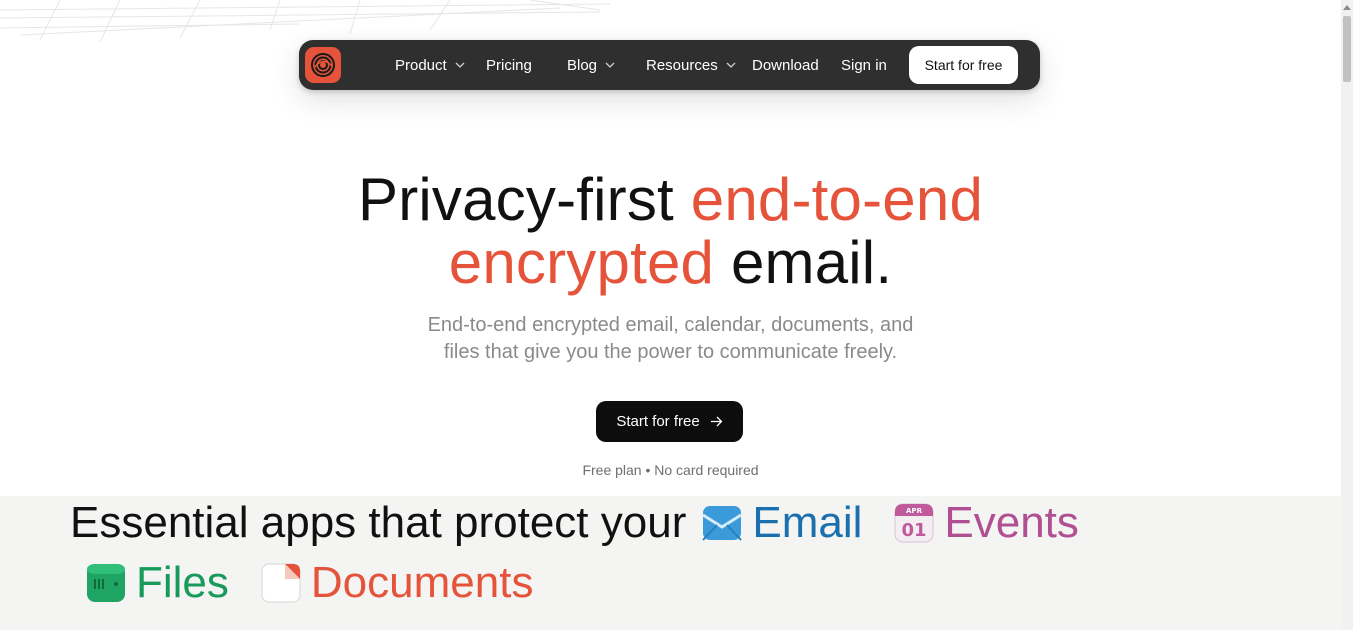 The image size is (1353, 630). Describe the element at coordinates (722, 523) in the screenshot. I see `envelope-icon` at that location.